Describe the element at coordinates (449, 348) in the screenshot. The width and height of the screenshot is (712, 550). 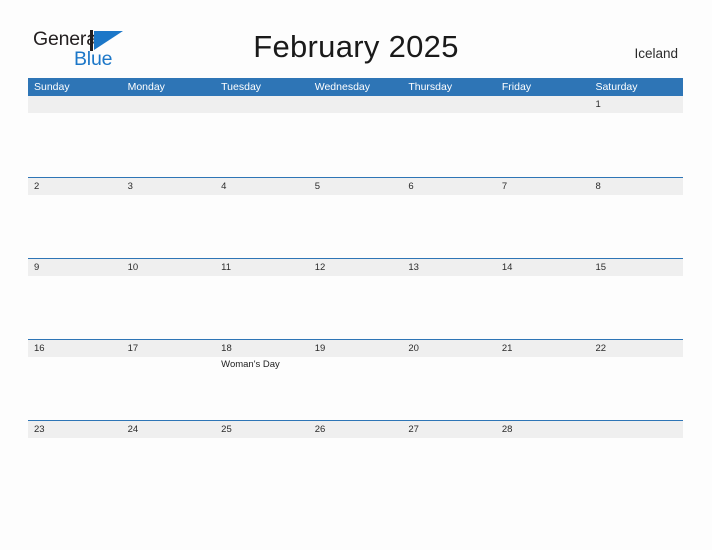
I see `day-number: 20` at that location.